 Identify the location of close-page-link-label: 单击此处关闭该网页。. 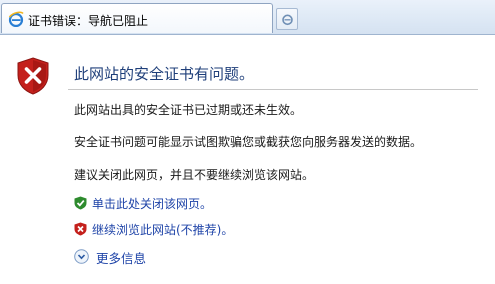
(152, 203).